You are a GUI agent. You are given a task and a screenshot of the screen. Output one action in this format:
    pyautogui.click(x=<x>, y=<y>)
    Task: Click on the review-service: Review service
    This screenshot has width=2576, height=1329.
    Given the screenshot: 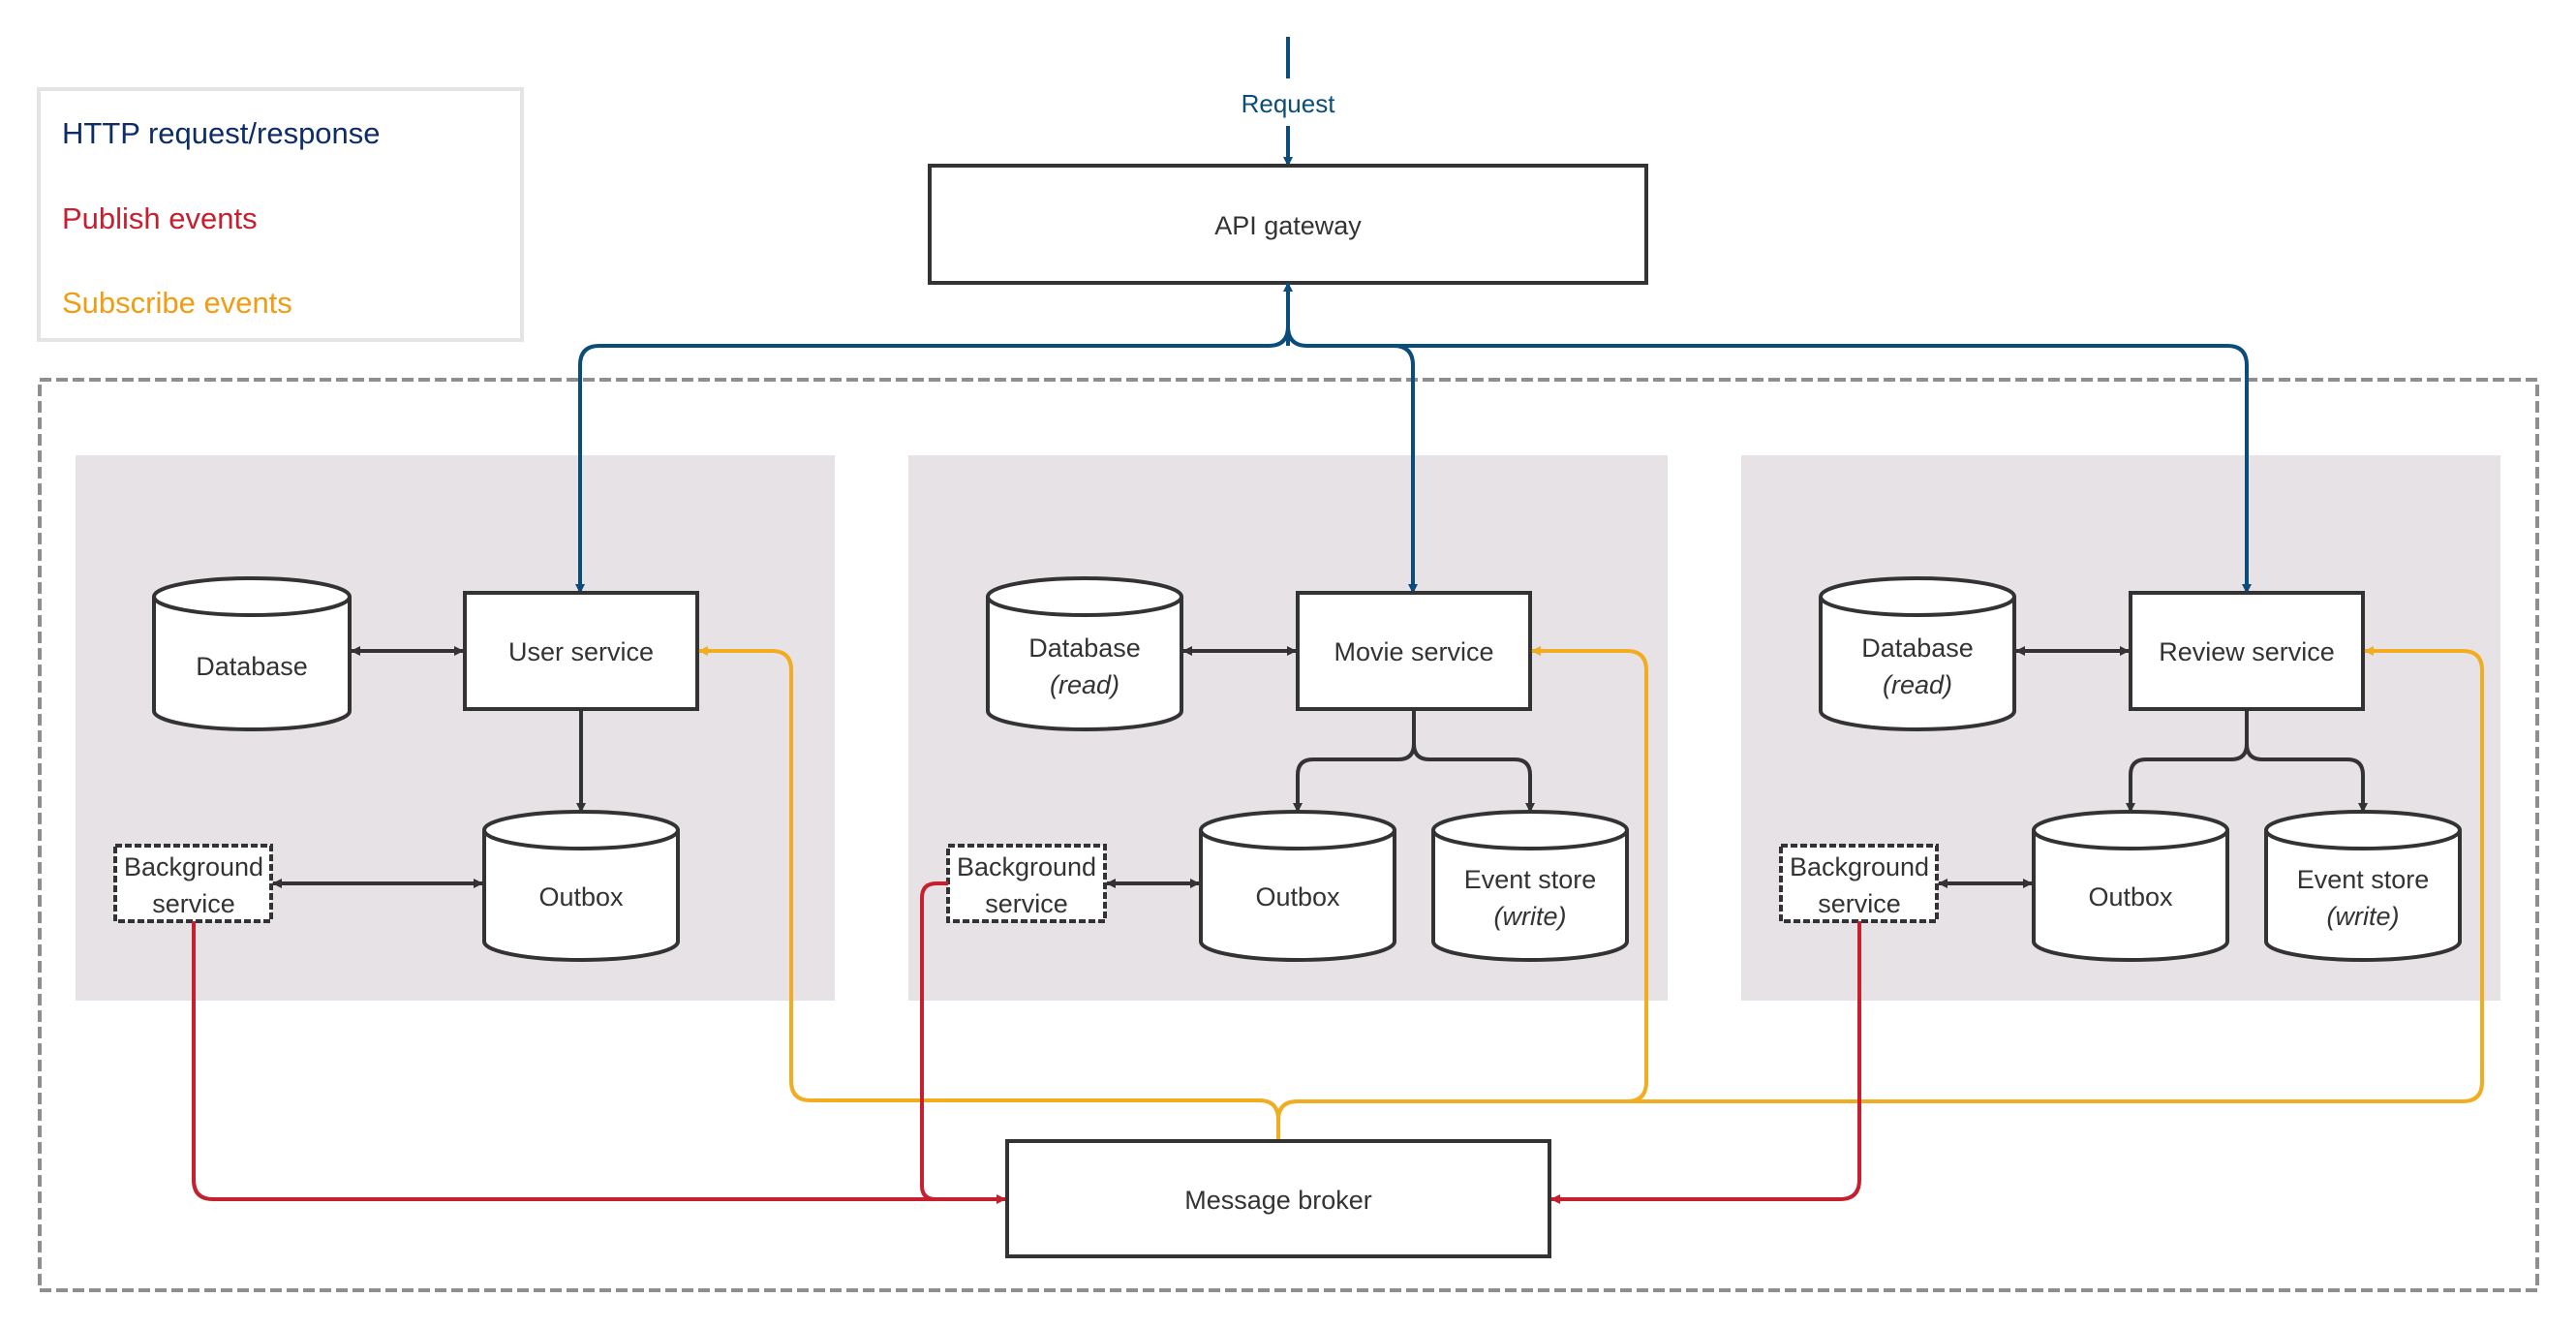 What is the action you would take?
    pyautogui.click(x=2247, y=651)
    